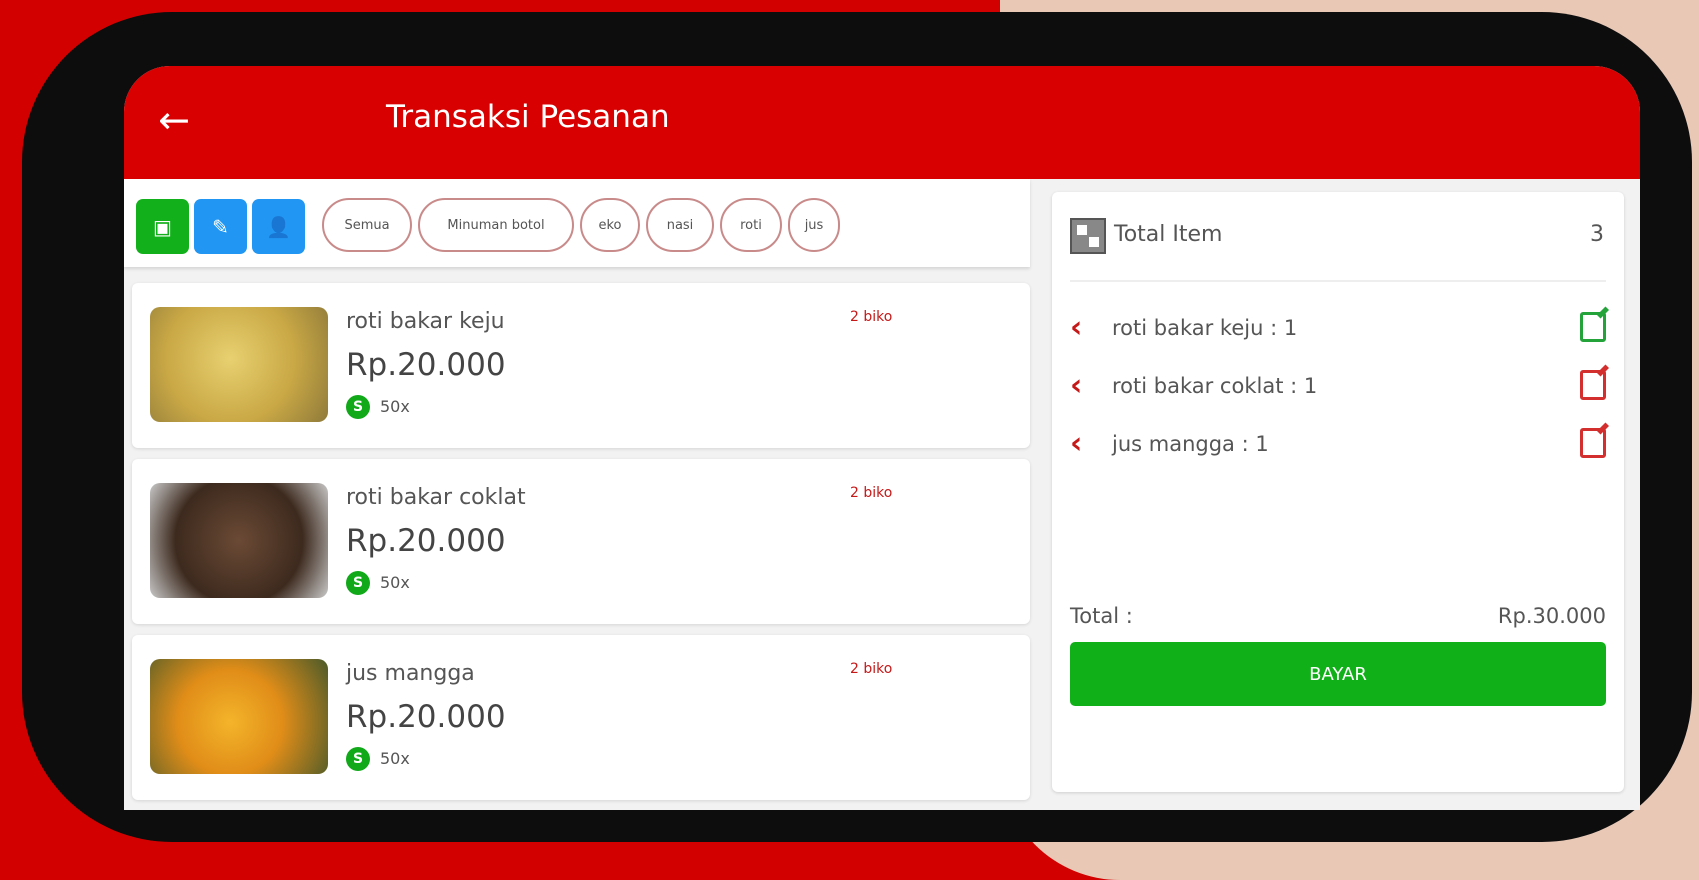 The width and height of the screenshot is (1699, 880). Describe the element at coordinates (1088, 236) in the screenshot. I see `qr-code-icon` at that location.